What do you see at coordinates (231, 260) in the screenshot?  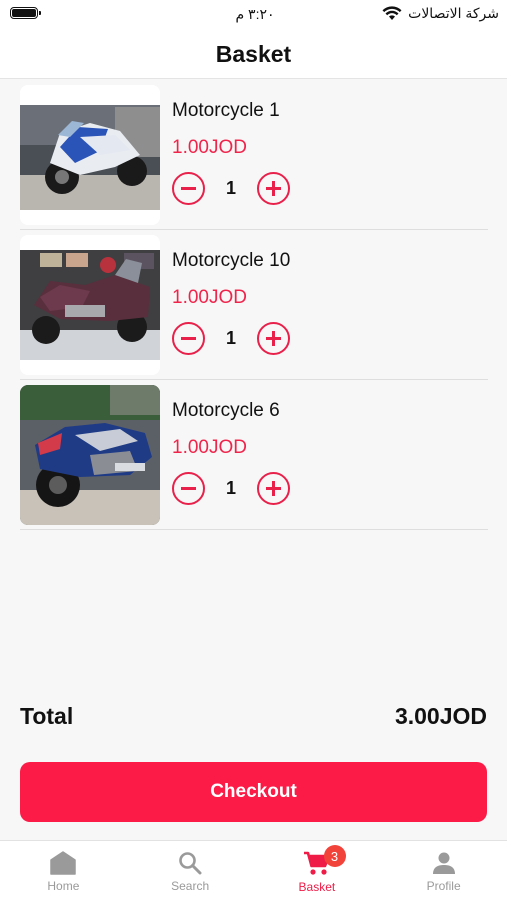 I see `item-name: Motorcycle 10` at bounding box center [231, 260].